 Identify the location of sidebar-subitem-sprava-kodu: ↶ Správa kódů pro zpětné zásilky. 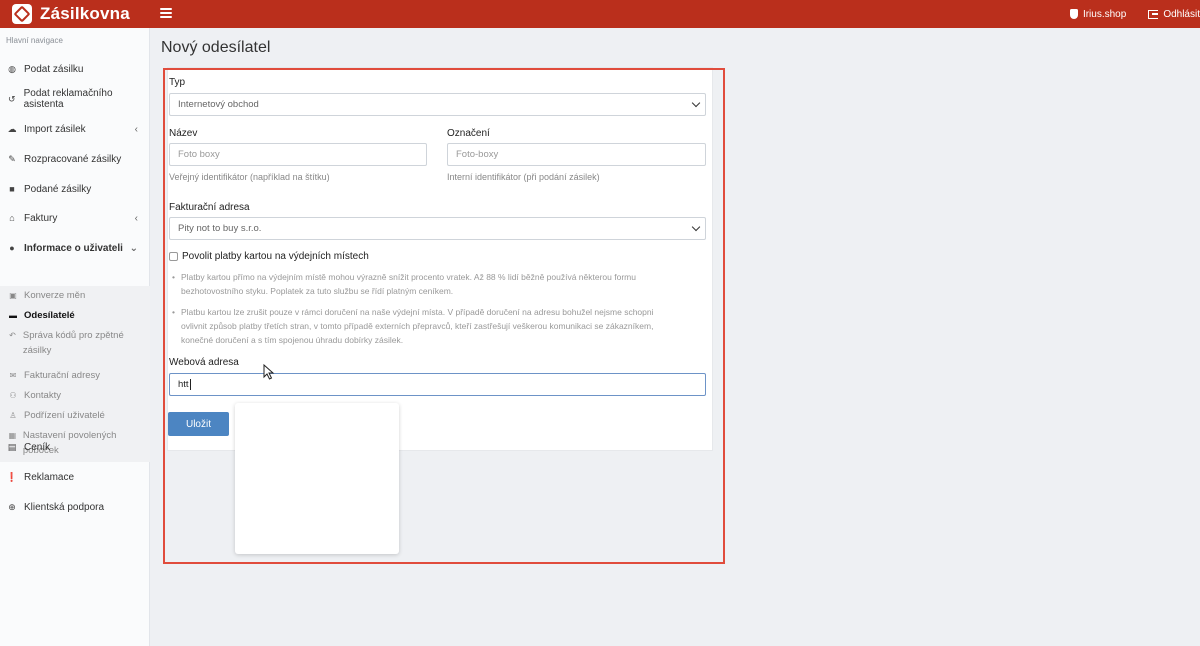
(70, 343).